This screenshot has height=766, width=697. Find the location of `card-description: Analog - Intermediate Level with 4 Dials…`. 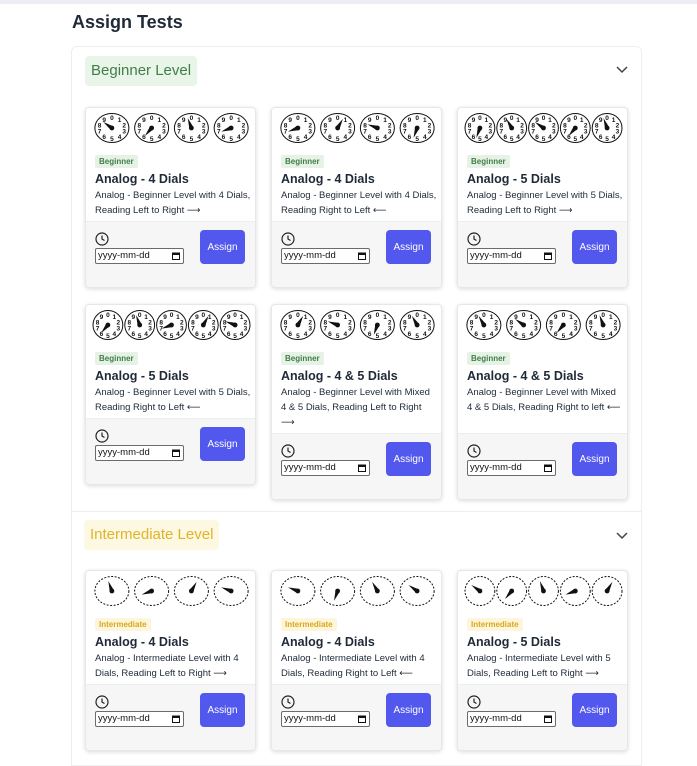

card-description: Analog - Intermediate Level with 4 Dials… is located at coordinates (167, 666).